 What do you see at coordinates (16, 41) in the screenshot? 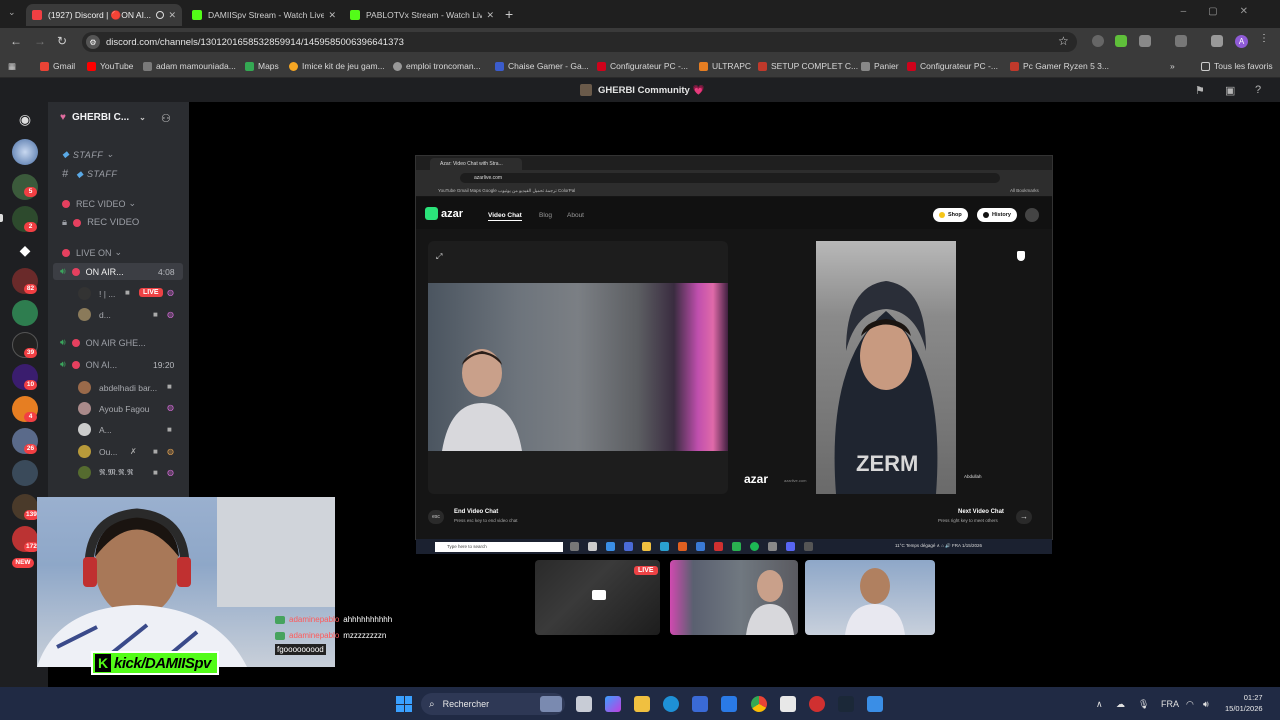
I see `back-icon: ←` at bounding box center [16, 41].